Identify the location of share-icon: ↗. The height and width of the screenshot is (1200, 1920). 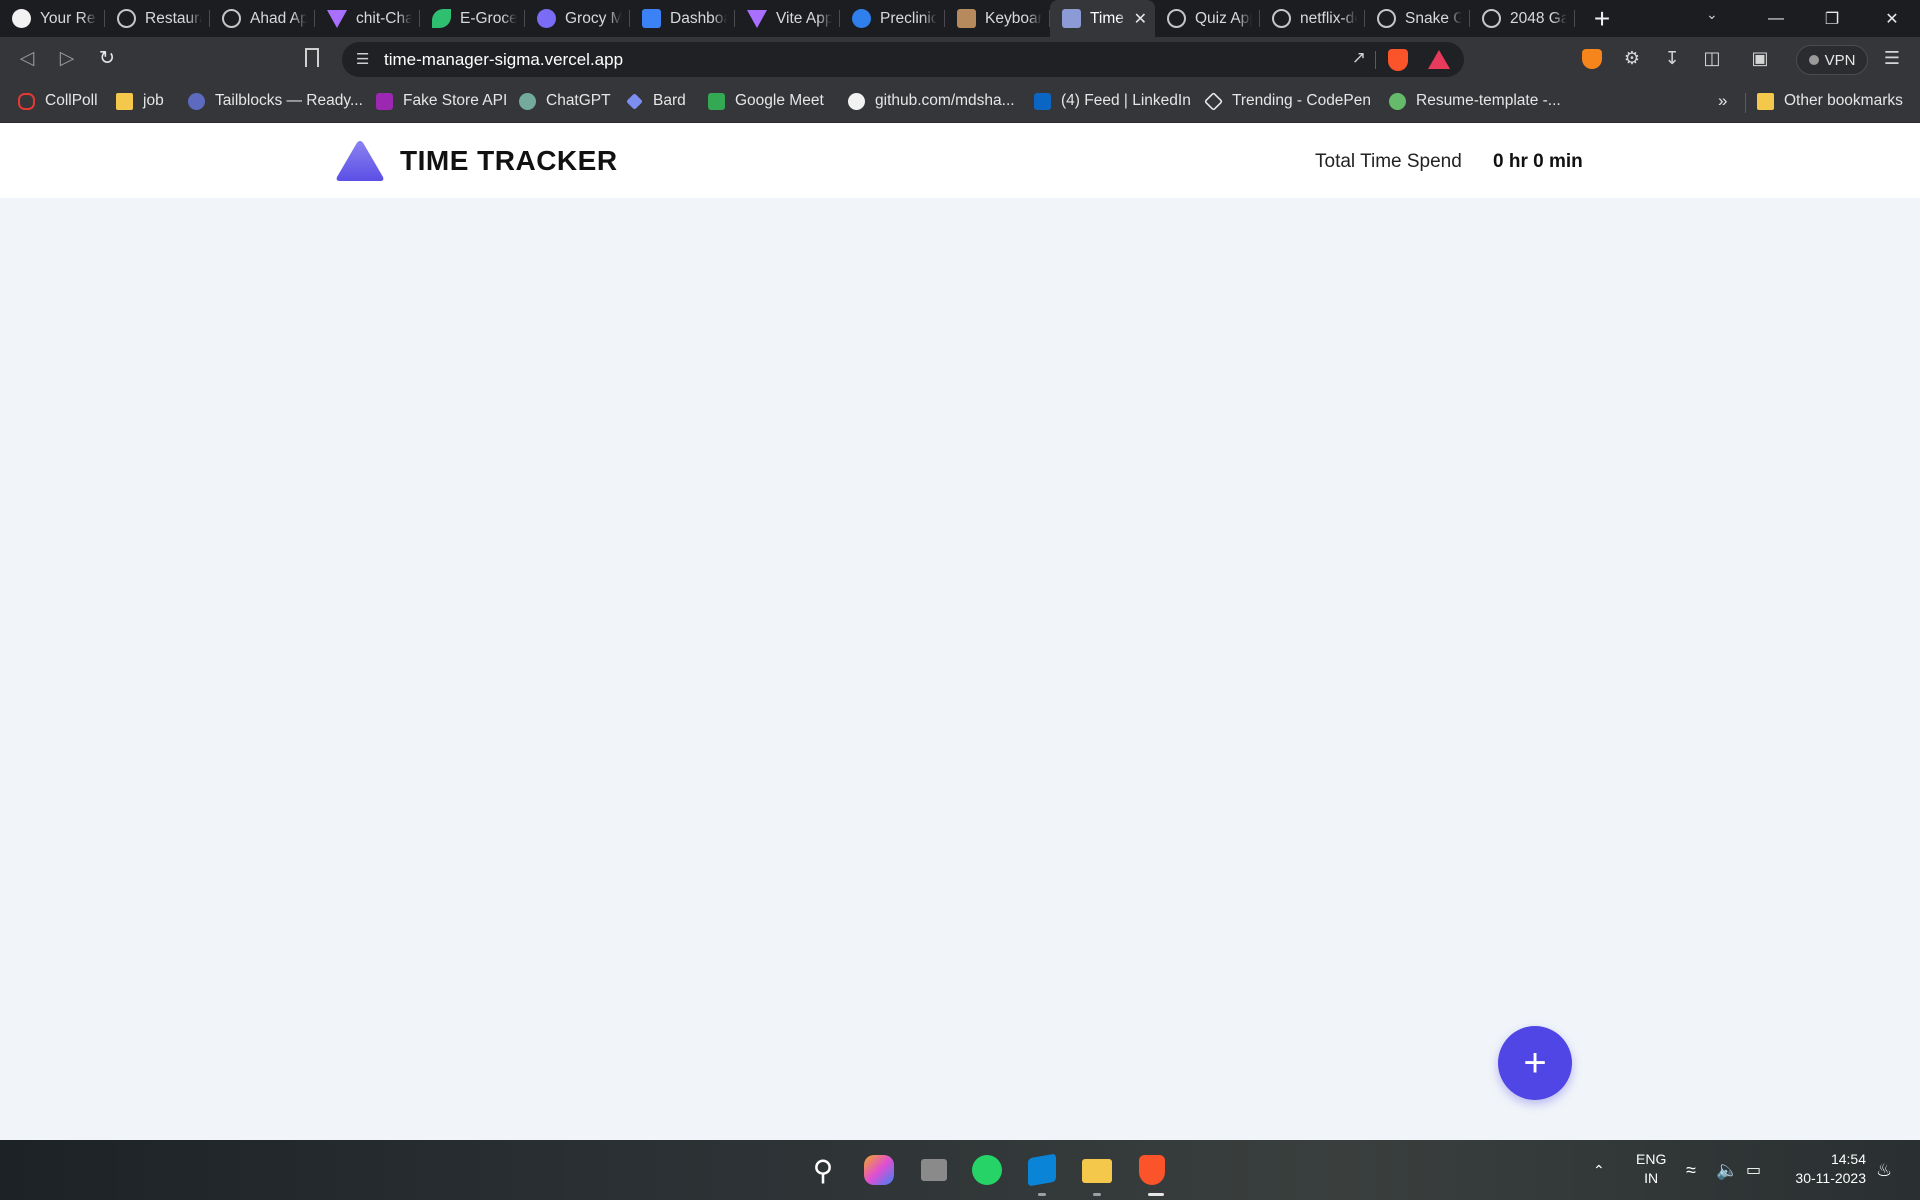
(1359, 58).